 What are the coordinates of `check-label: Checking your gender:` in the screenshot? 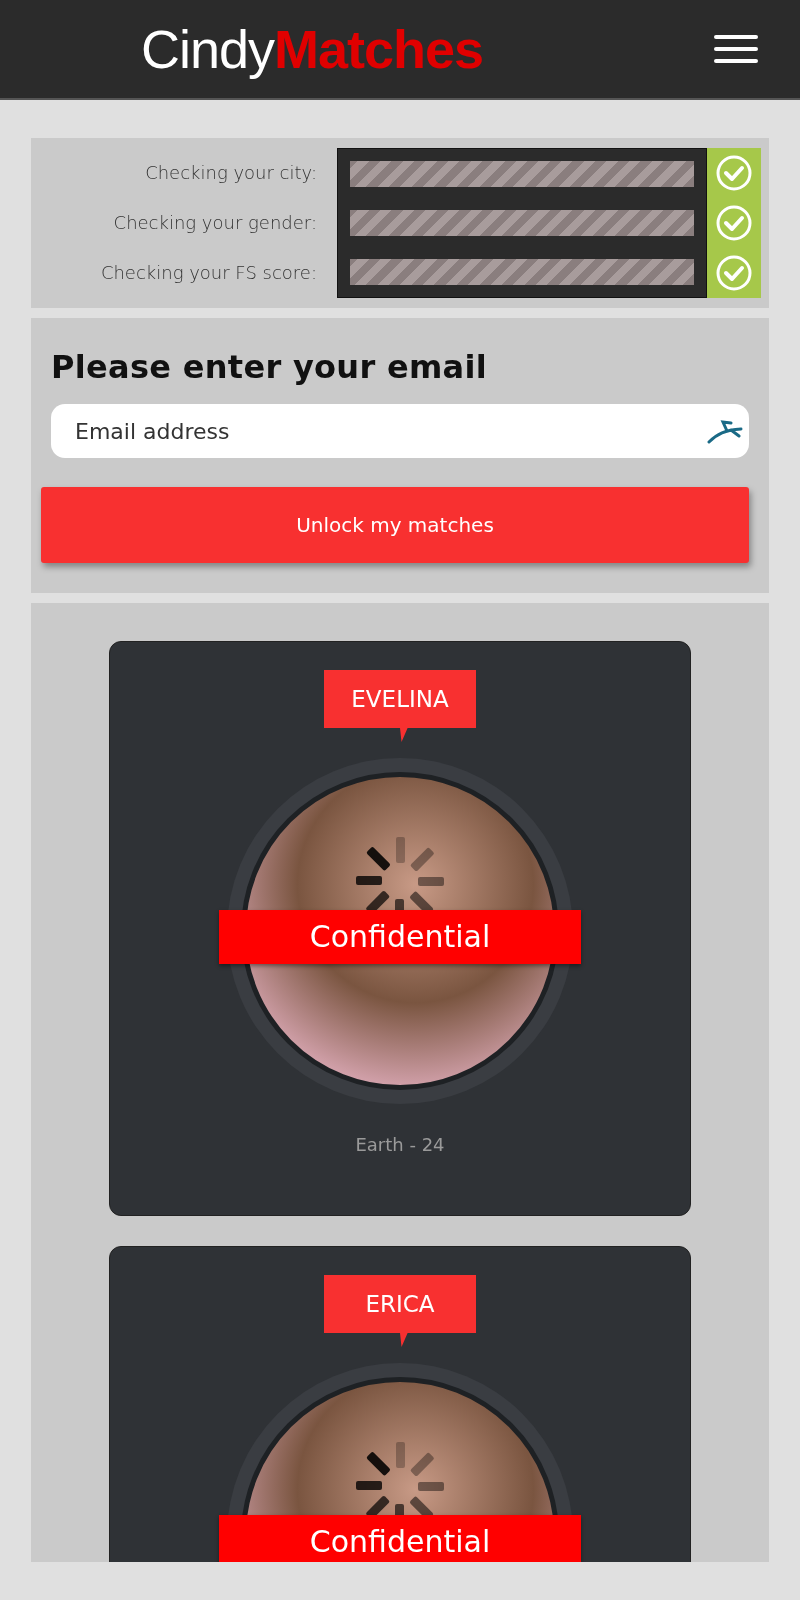 It's located at (215, 223).